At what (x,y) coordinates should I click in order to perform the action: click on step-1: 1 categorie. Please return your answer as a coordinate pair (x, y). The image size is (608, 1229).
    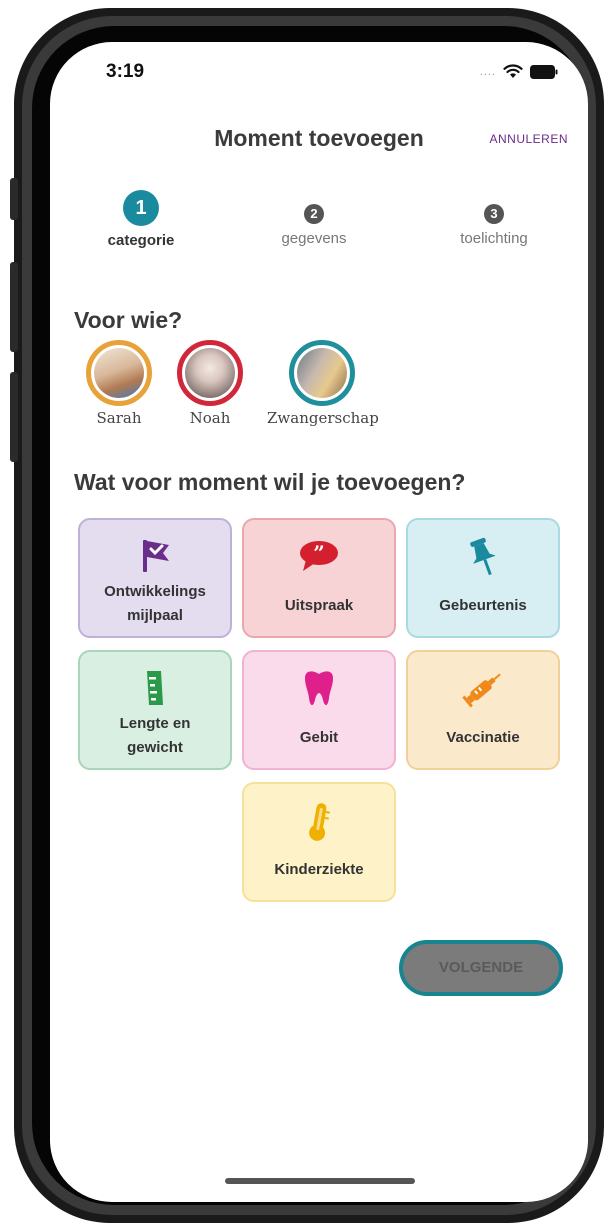
    Looking at the image, I should click on (141, 219).